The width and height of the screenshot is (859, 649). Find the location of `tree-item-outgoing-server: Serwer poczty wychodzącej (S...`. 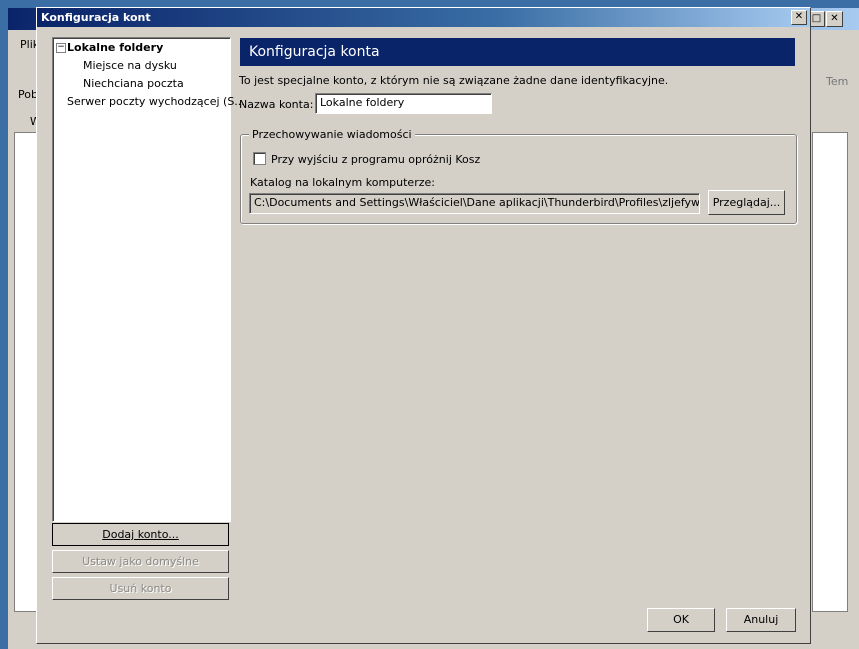

tree-item-outgoing-server: Serwer poczty wychodzącej (S... is located at coordinates (156, 101).